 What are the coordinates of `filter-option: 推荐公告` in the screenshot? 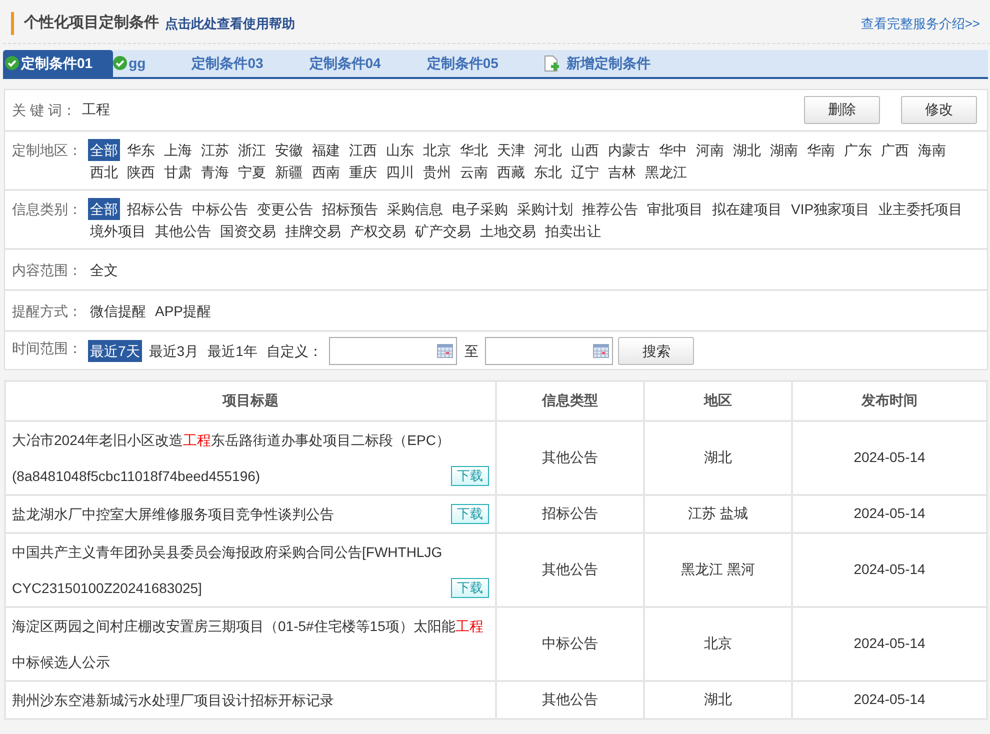 It's located at (610, 209).